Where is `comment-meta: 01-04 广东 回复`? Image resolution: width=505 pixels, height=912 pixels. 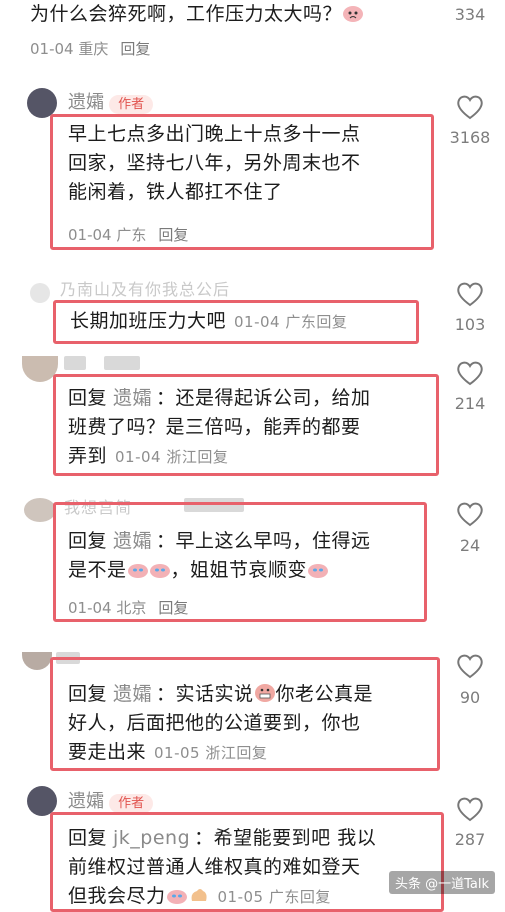 comment-meta: 01-04 广东 回复 is located at coordinates (128, 235).